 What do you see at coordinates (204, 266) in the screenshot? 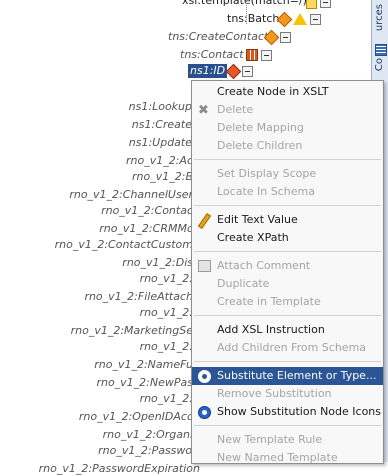
I see `comment-icon` at bounding box center [204, 266].